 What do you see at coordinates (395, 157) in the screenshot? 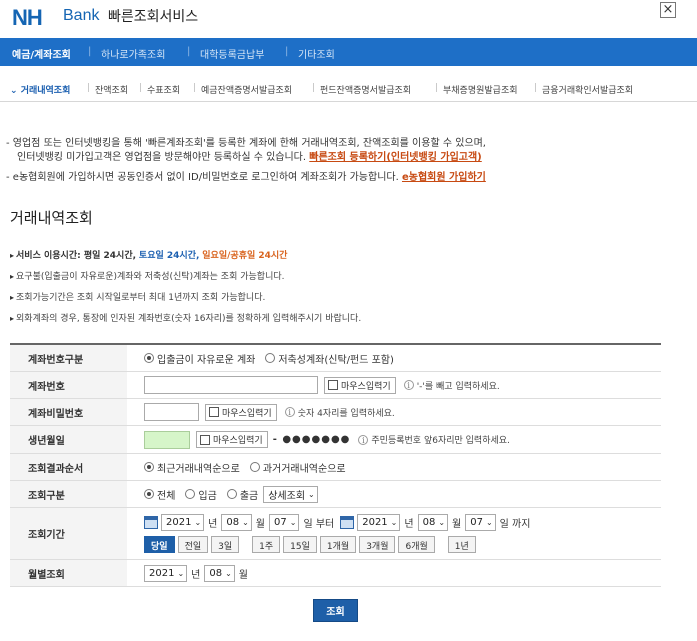
I see `quick-register-link: 빠른조회 등록하기(인터넷뱅킹 가입고객)` at bounding box center [395, 157].